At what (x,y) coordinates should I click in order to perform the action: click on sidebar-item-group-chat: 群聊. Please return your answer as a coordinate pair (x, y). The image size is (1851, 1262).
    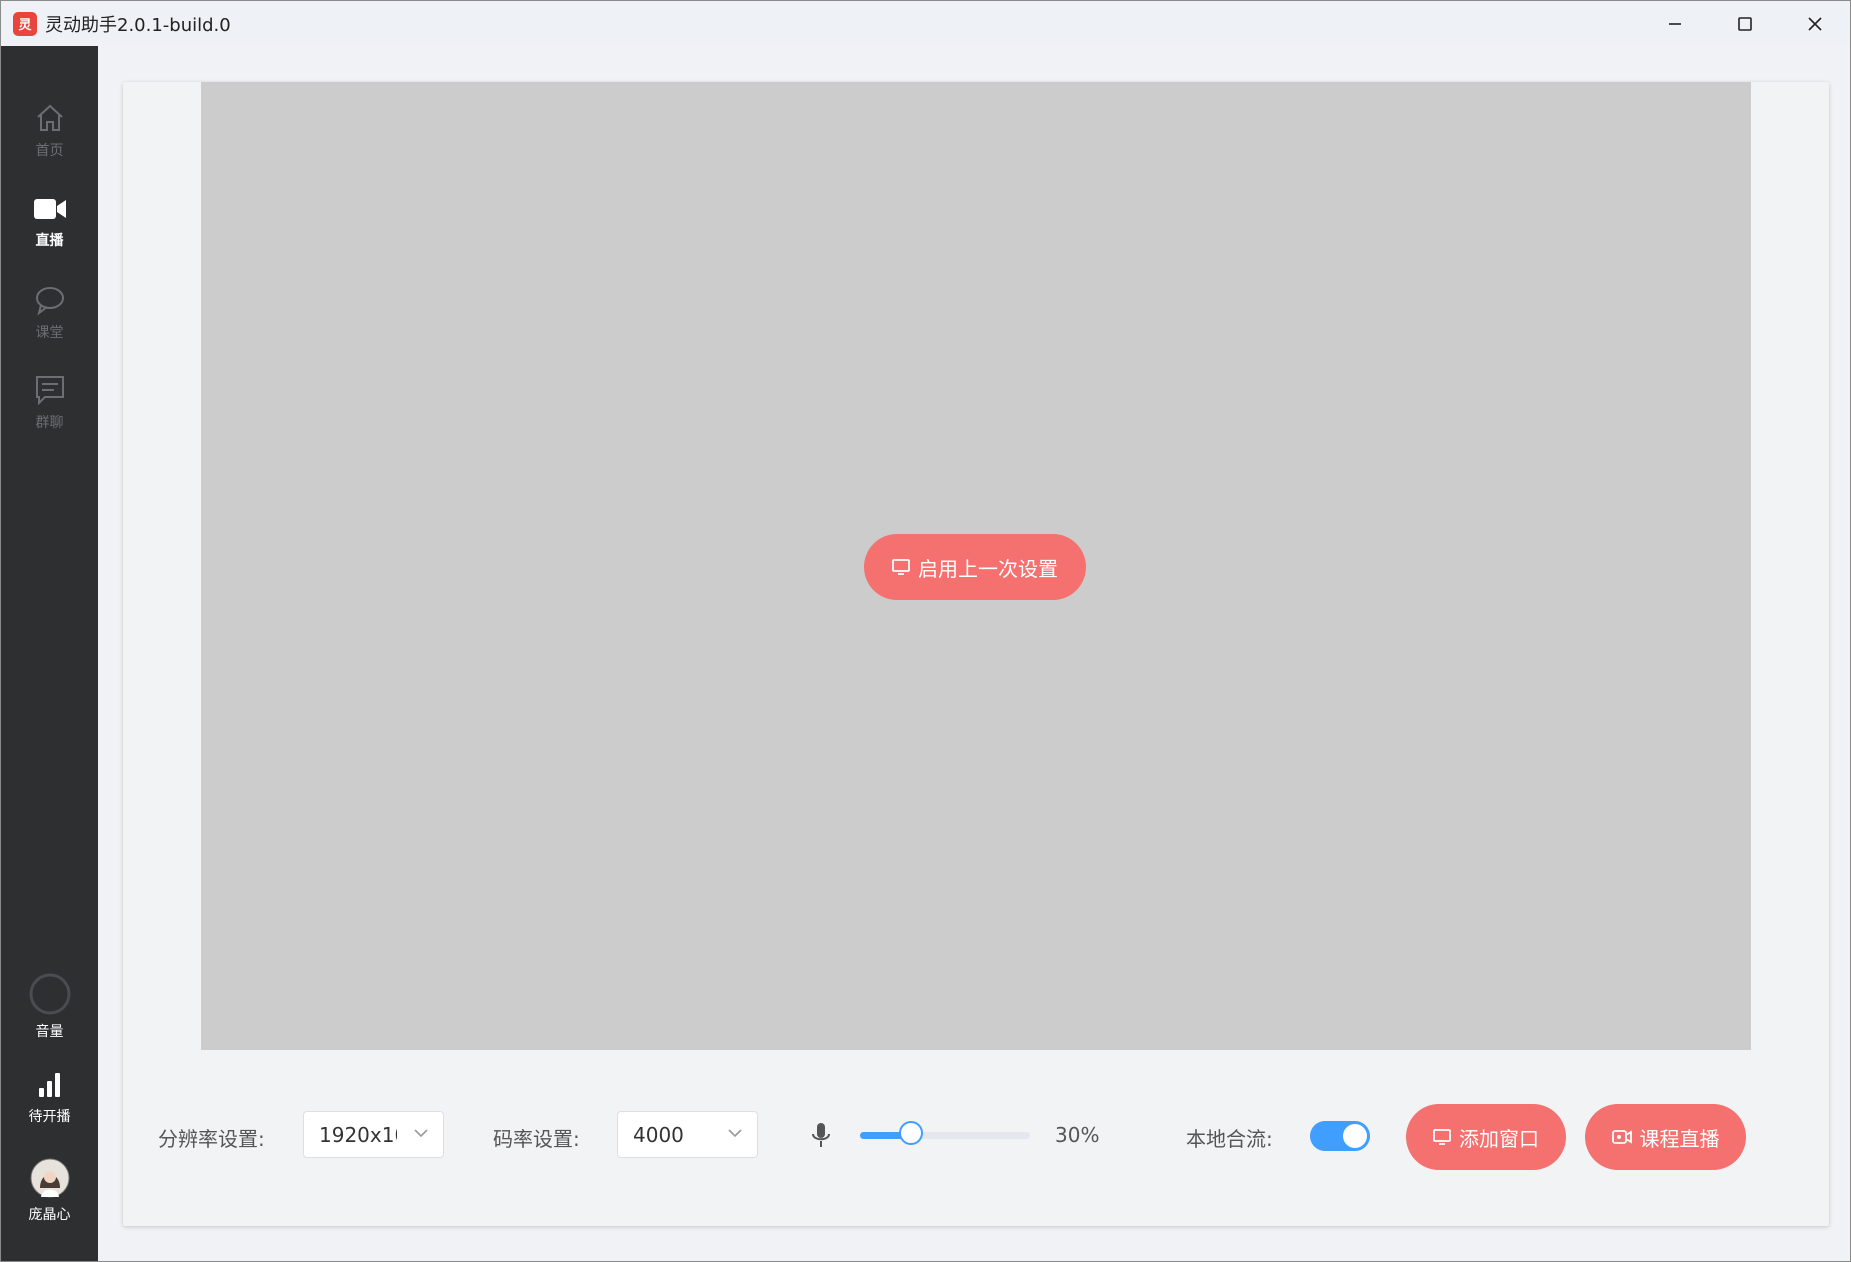
    Looking at the image, I should click on (49, 403).